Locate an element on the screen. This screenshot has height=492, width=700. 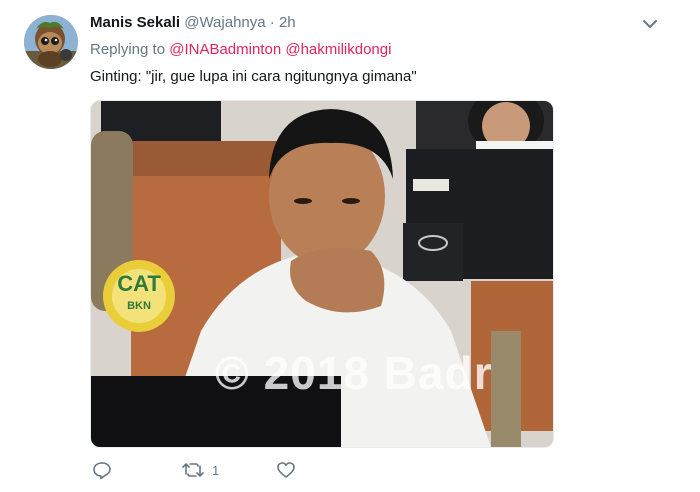
tweet-header: Manis Sekali @Wajahnya · 2h is located at coordinates (375, 23).